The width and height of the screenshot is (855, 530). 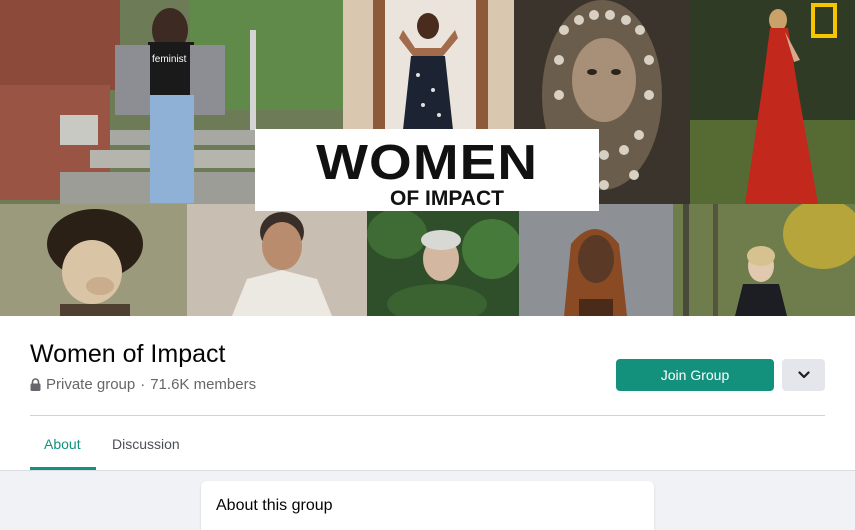 What do you see at coordinates (427, 505) in the screenshot?
I see `about-card: About this group` at bounding box center [427, 505].